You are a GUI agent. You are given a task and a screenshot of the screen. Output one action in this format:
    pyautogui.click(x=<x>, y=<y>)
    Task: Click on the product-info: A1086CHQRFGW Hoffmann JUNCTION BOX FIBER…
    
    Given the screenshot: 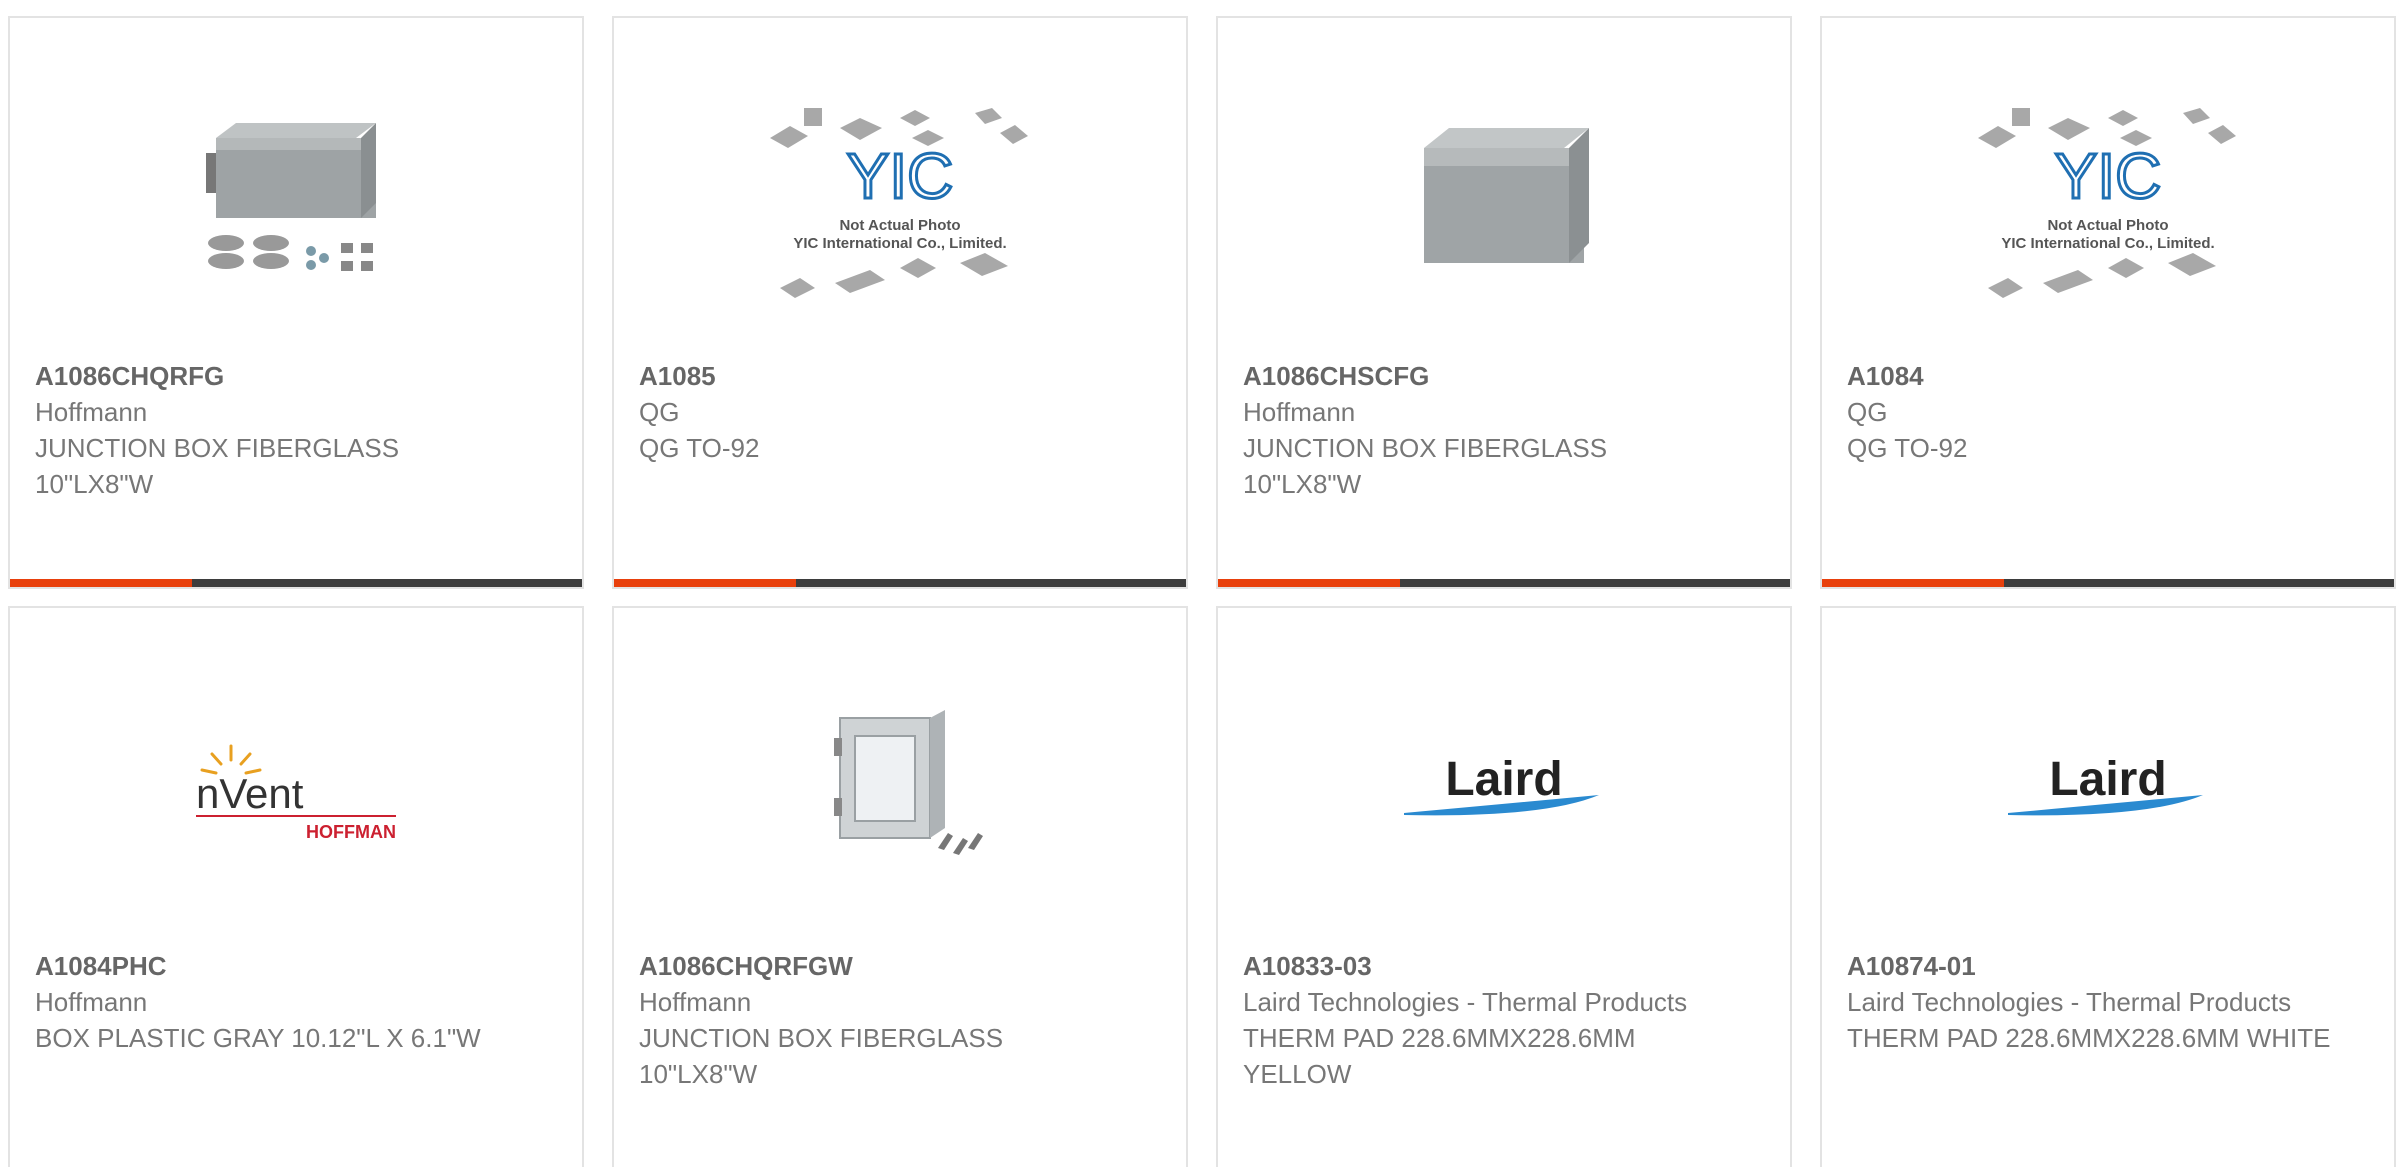 What is the action you would take?
    pyautogui.click(x=882, y=1020)
    